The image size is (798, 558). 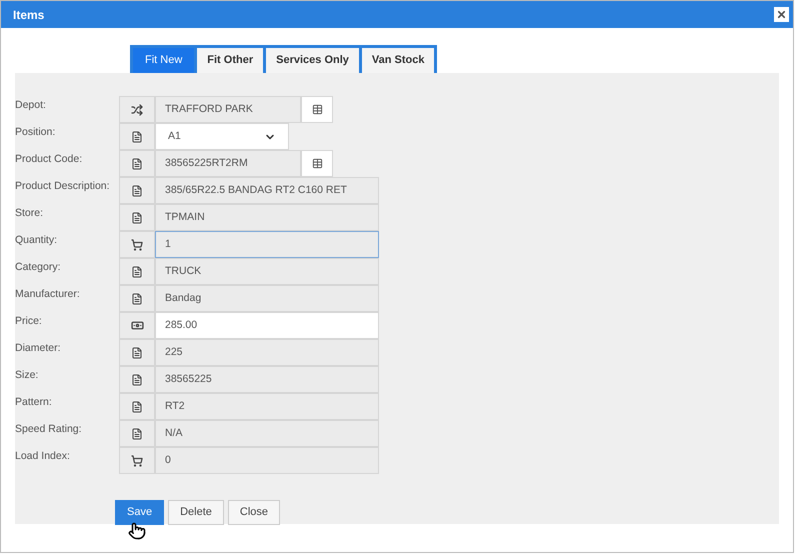 I want to click on field-label: Manufacturer:, so click(x=48, y=294).